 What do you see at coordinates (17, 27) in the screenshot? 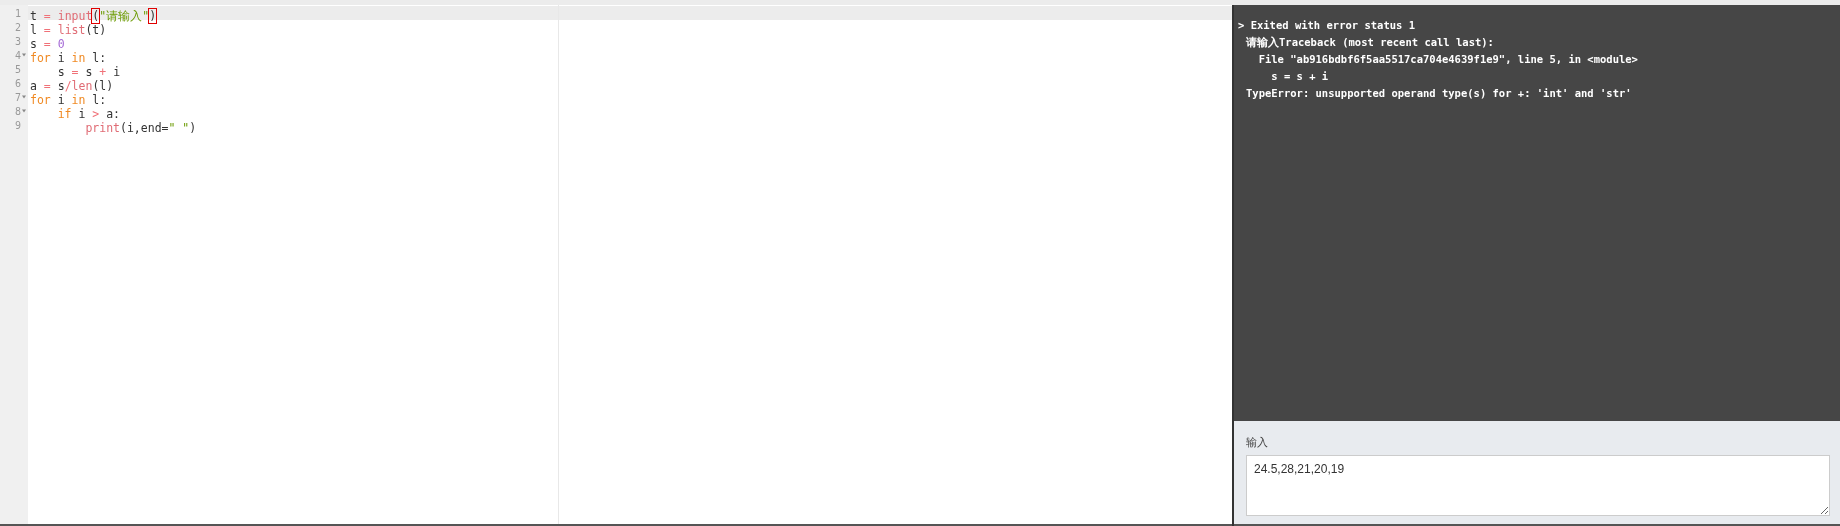
I see `line-number: 2` at bounding box center [17, 27].